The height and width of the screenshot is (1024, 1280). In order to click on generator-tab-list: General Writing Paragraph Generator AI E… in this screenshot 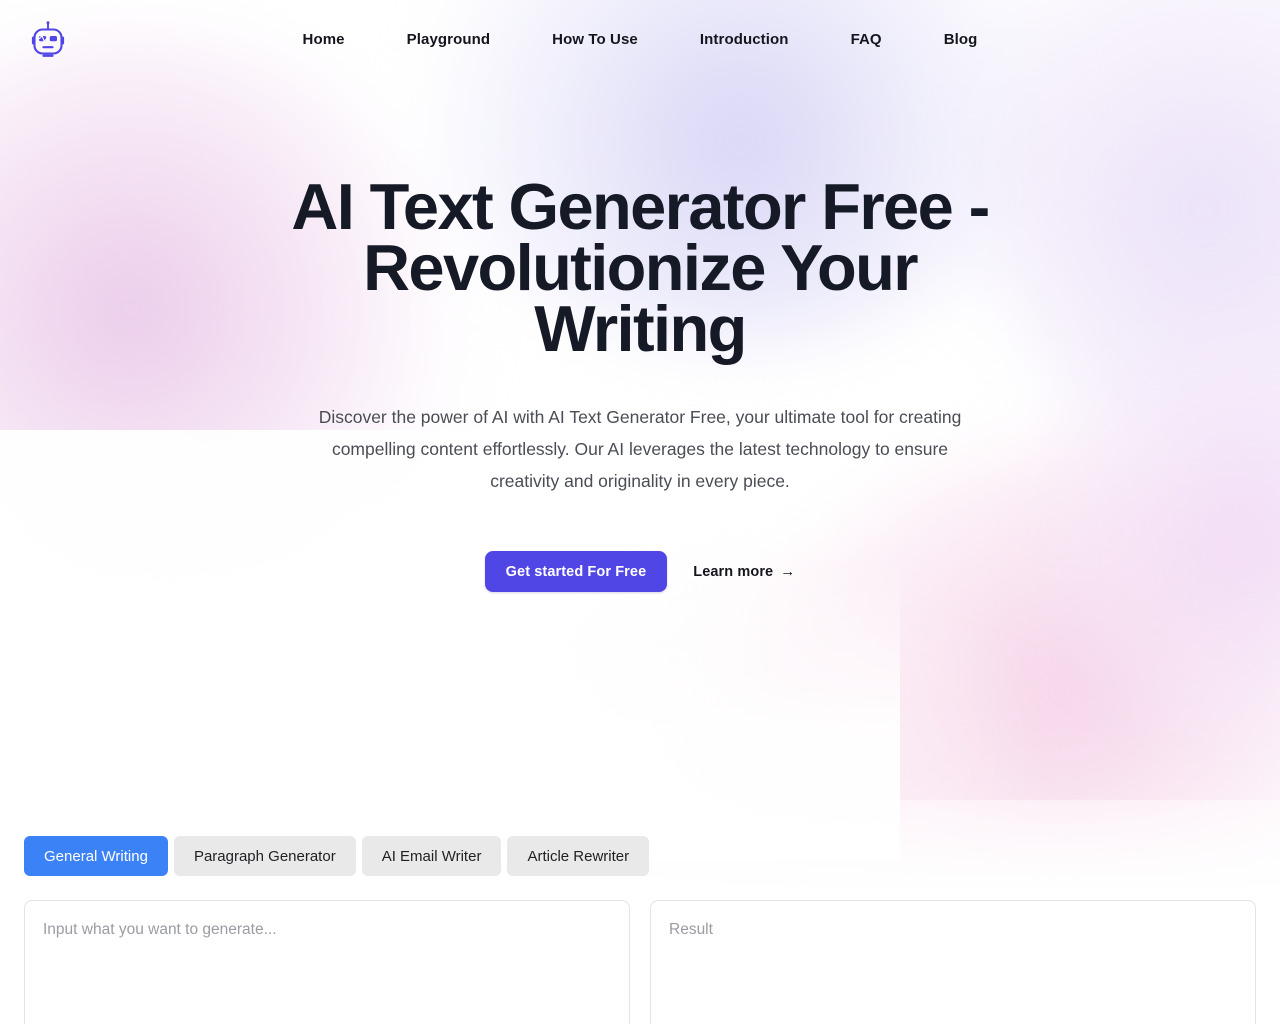, I will do `click(640, 856)`.